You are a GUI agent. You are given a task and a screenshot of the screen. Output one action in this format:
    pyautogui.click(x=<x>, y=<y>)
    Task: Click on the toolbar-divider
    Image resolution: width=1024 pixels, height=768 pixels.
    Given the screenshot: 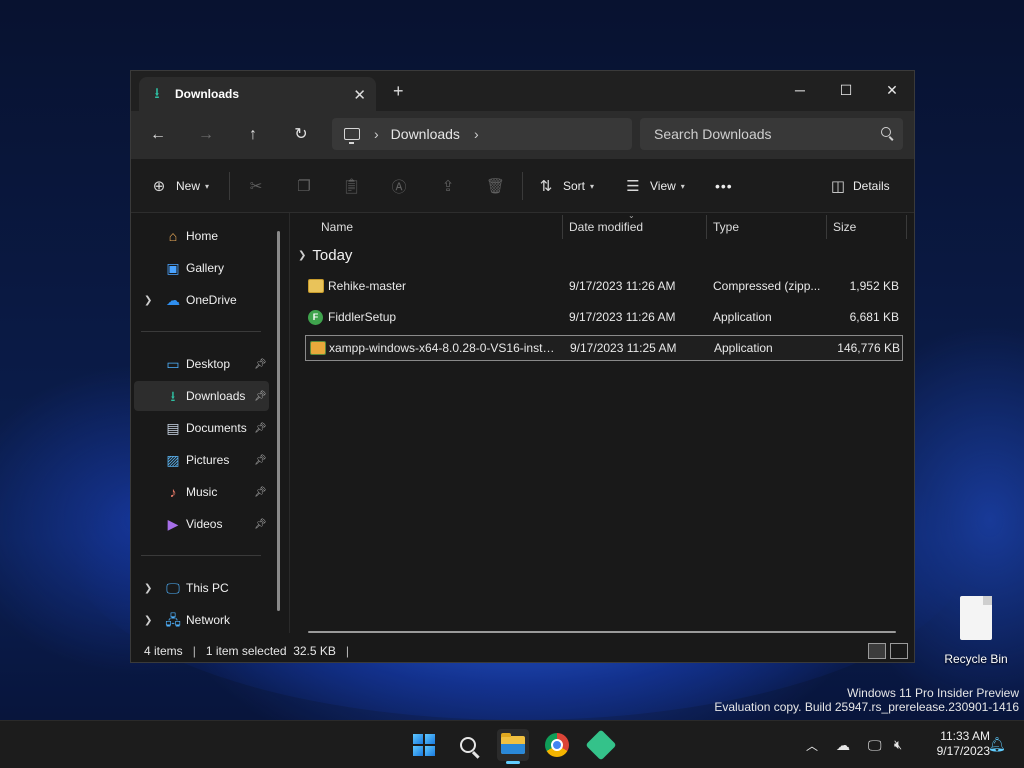 What is the action you would take?
    pyautogui.click(x=229, y=186)
    